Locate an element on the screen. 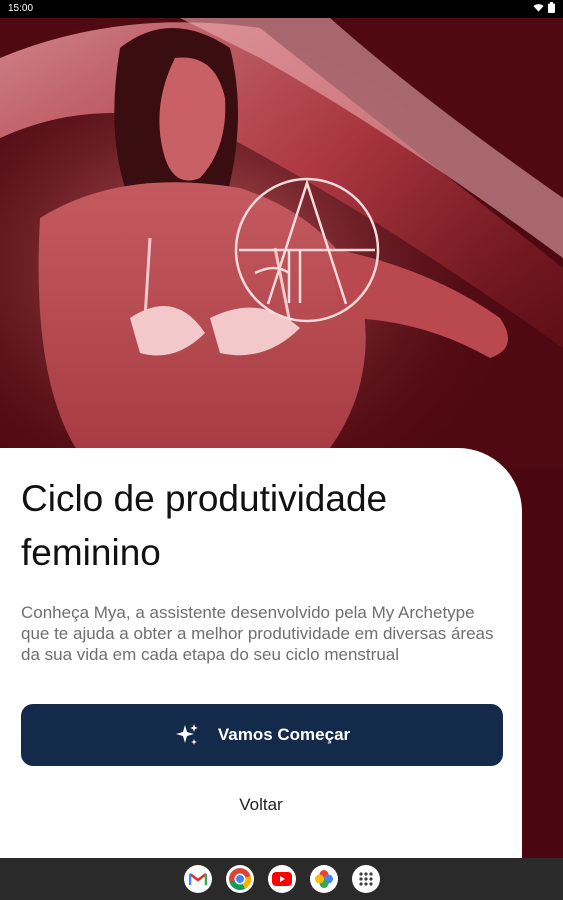 The image size is (563, 900). page-title: Ciclo de produtividade feminino is located at coordinates (204, 525).